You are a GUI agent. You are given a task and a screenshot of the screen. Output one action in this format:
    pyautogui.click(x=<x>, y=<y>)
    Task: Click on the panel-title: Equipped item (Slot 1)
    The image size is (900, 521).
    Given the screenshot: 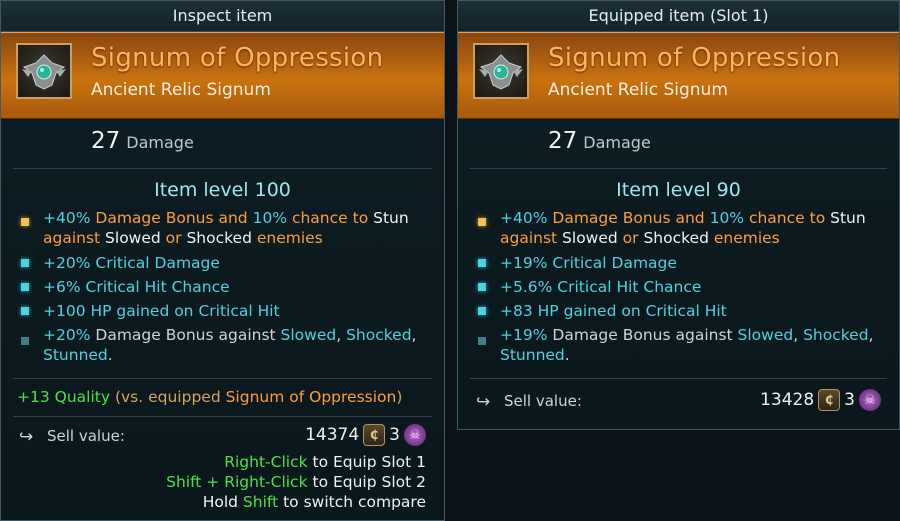 What is the action you would take?
    pyautogui.click(x=678, y=16)
    